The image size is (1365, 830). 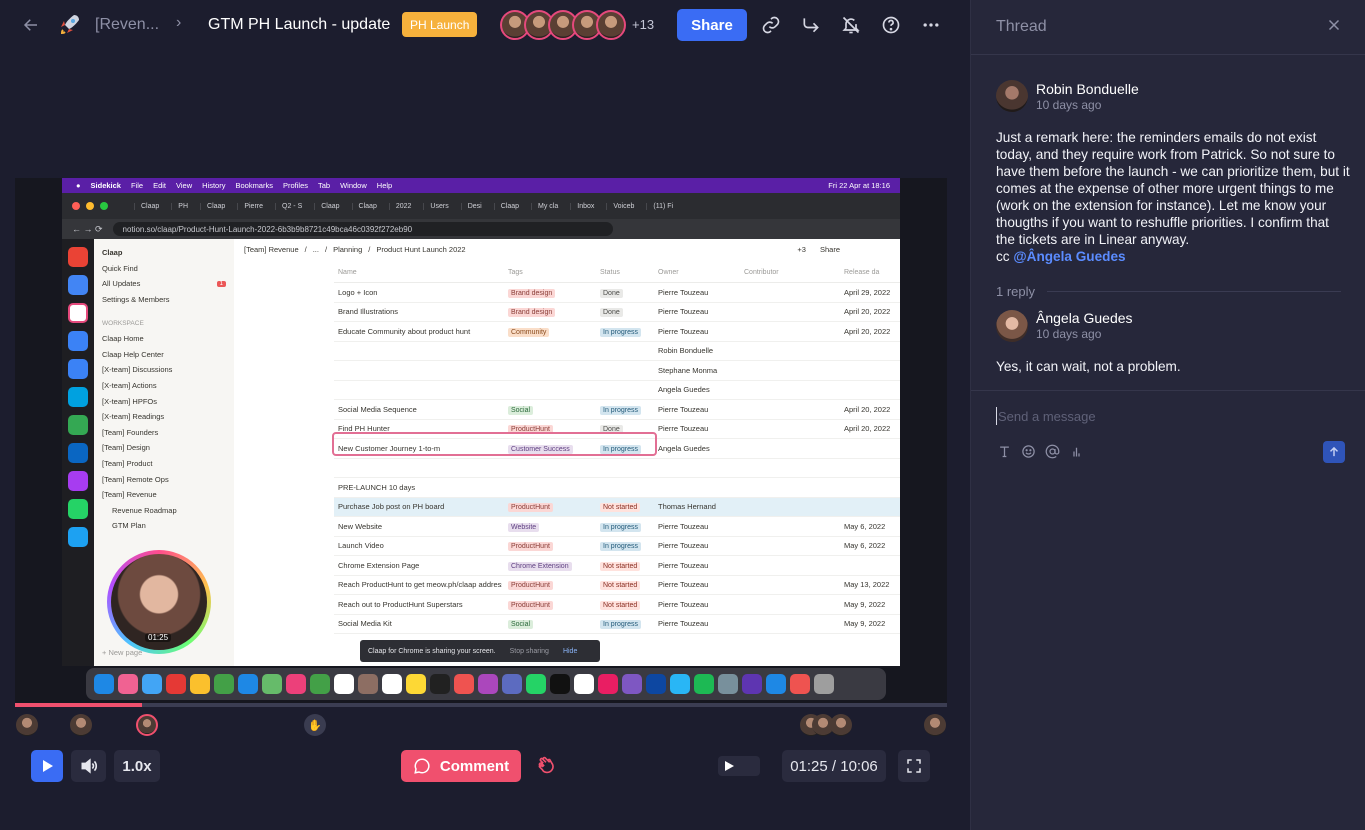 I want to click on row-name: Logo + Icon, so click(x=358, y=292).